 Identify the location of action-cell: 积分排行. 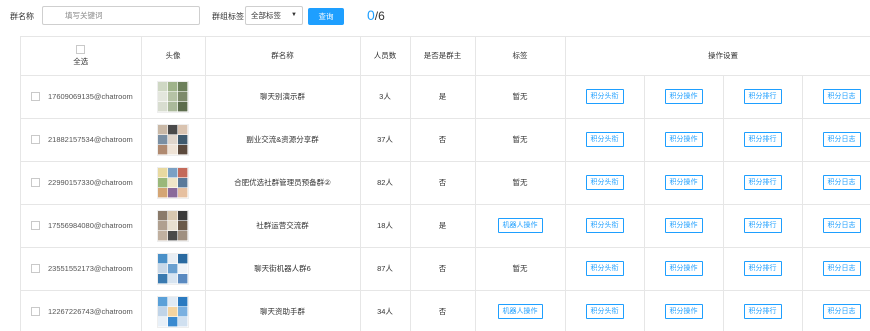
(763, 269).